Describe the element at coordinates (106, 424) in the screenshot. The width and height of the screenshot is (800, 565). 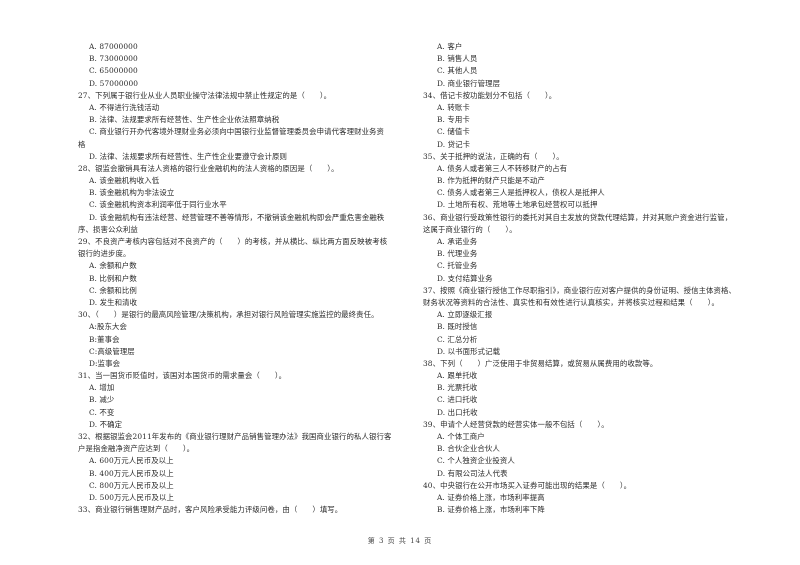
I see `answer-option: D. 不确定` at that location.